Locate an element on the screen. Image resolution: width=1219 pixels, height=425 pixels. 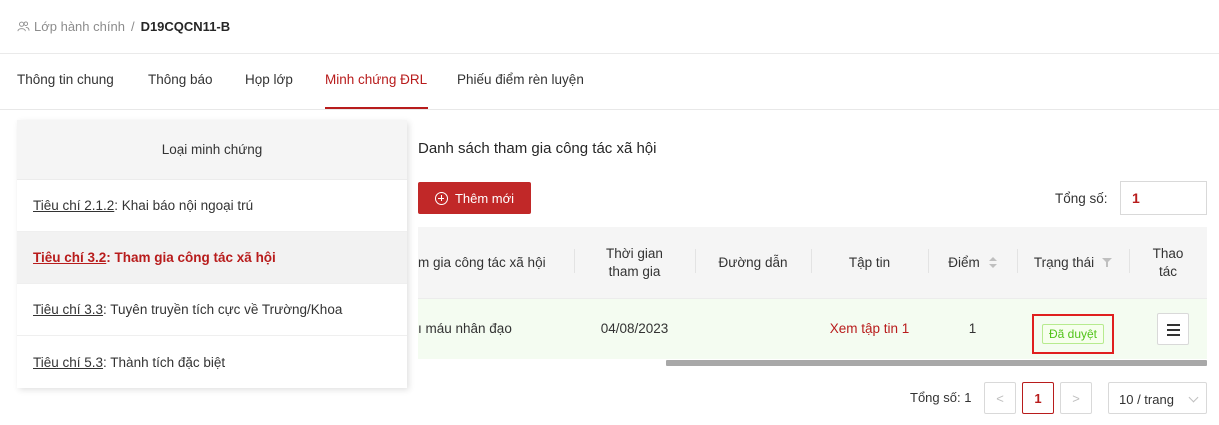
criterion-item-2-1-2: Tiêu chí 2.1.2 : Khai báo nội ngoại trú is located at coordinates (212, 206).